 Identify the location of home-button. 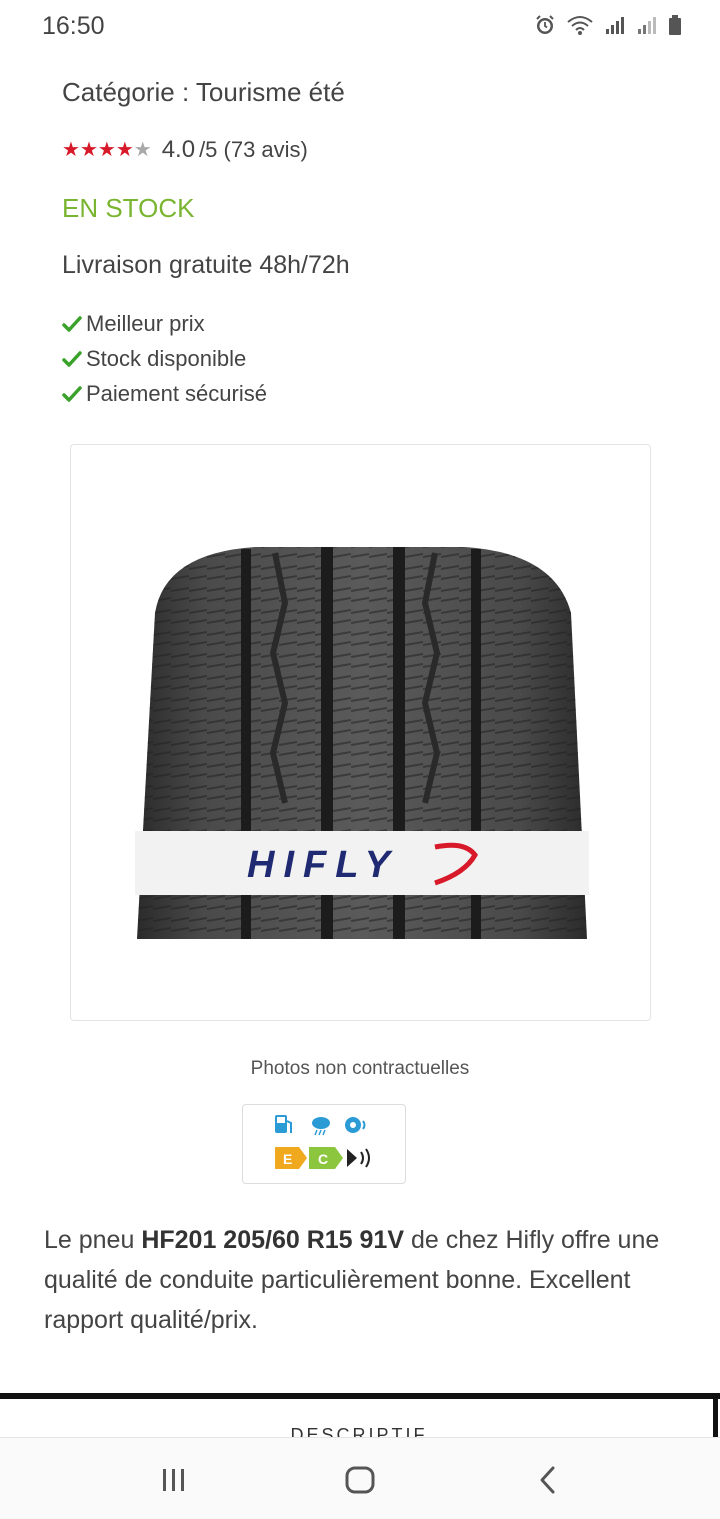
(360, 1480).